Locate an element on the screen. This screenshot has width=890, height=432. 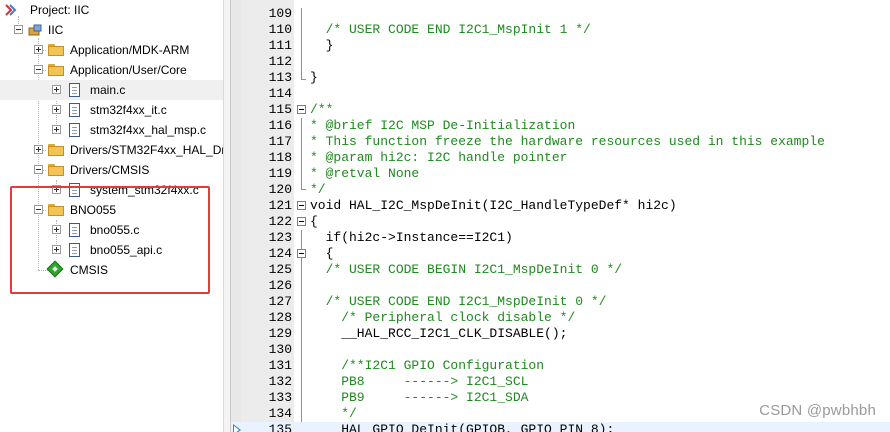
line-number: 113 is located at coordinates (280, 77).